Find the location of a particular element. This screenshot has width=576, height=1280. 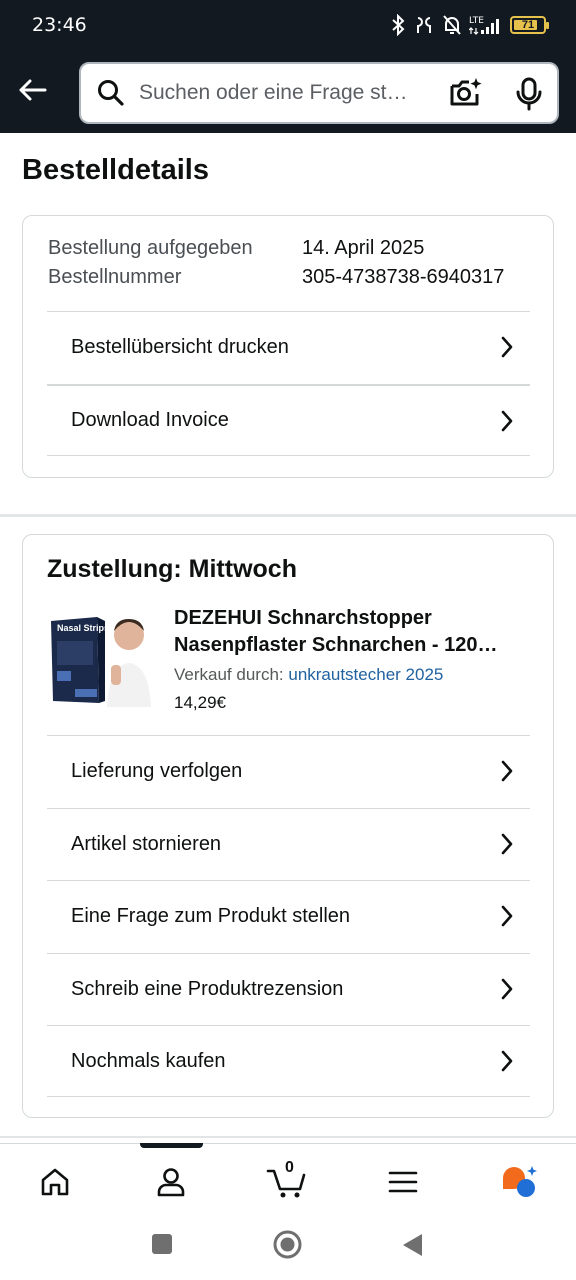

system-nav-bar is located at coordinates (288, 1246).